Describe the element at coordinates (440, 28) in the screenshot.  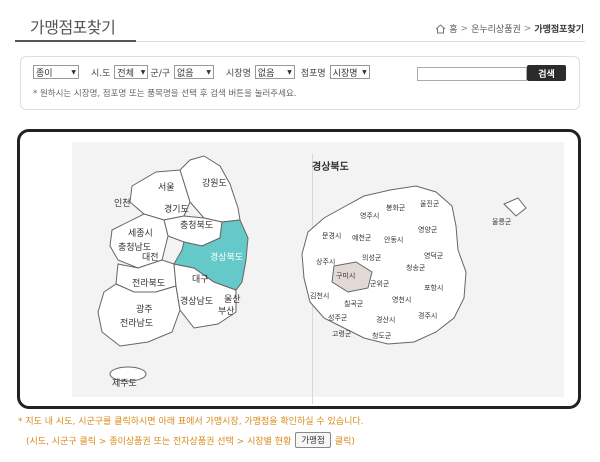
I see `home-icon` at that location.